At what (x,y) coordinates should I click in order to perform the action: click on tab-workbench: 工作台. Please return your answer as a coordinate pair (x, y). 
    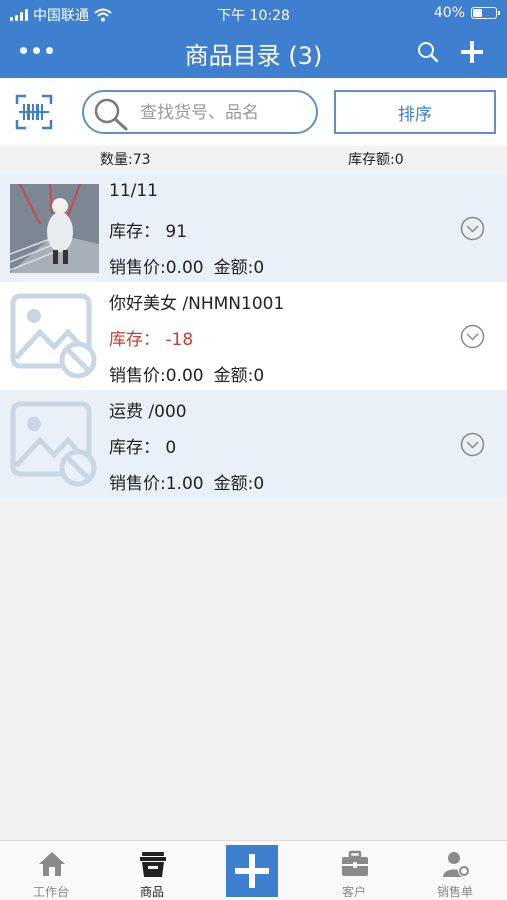
    Looking at the image, I should click on (51, 870).